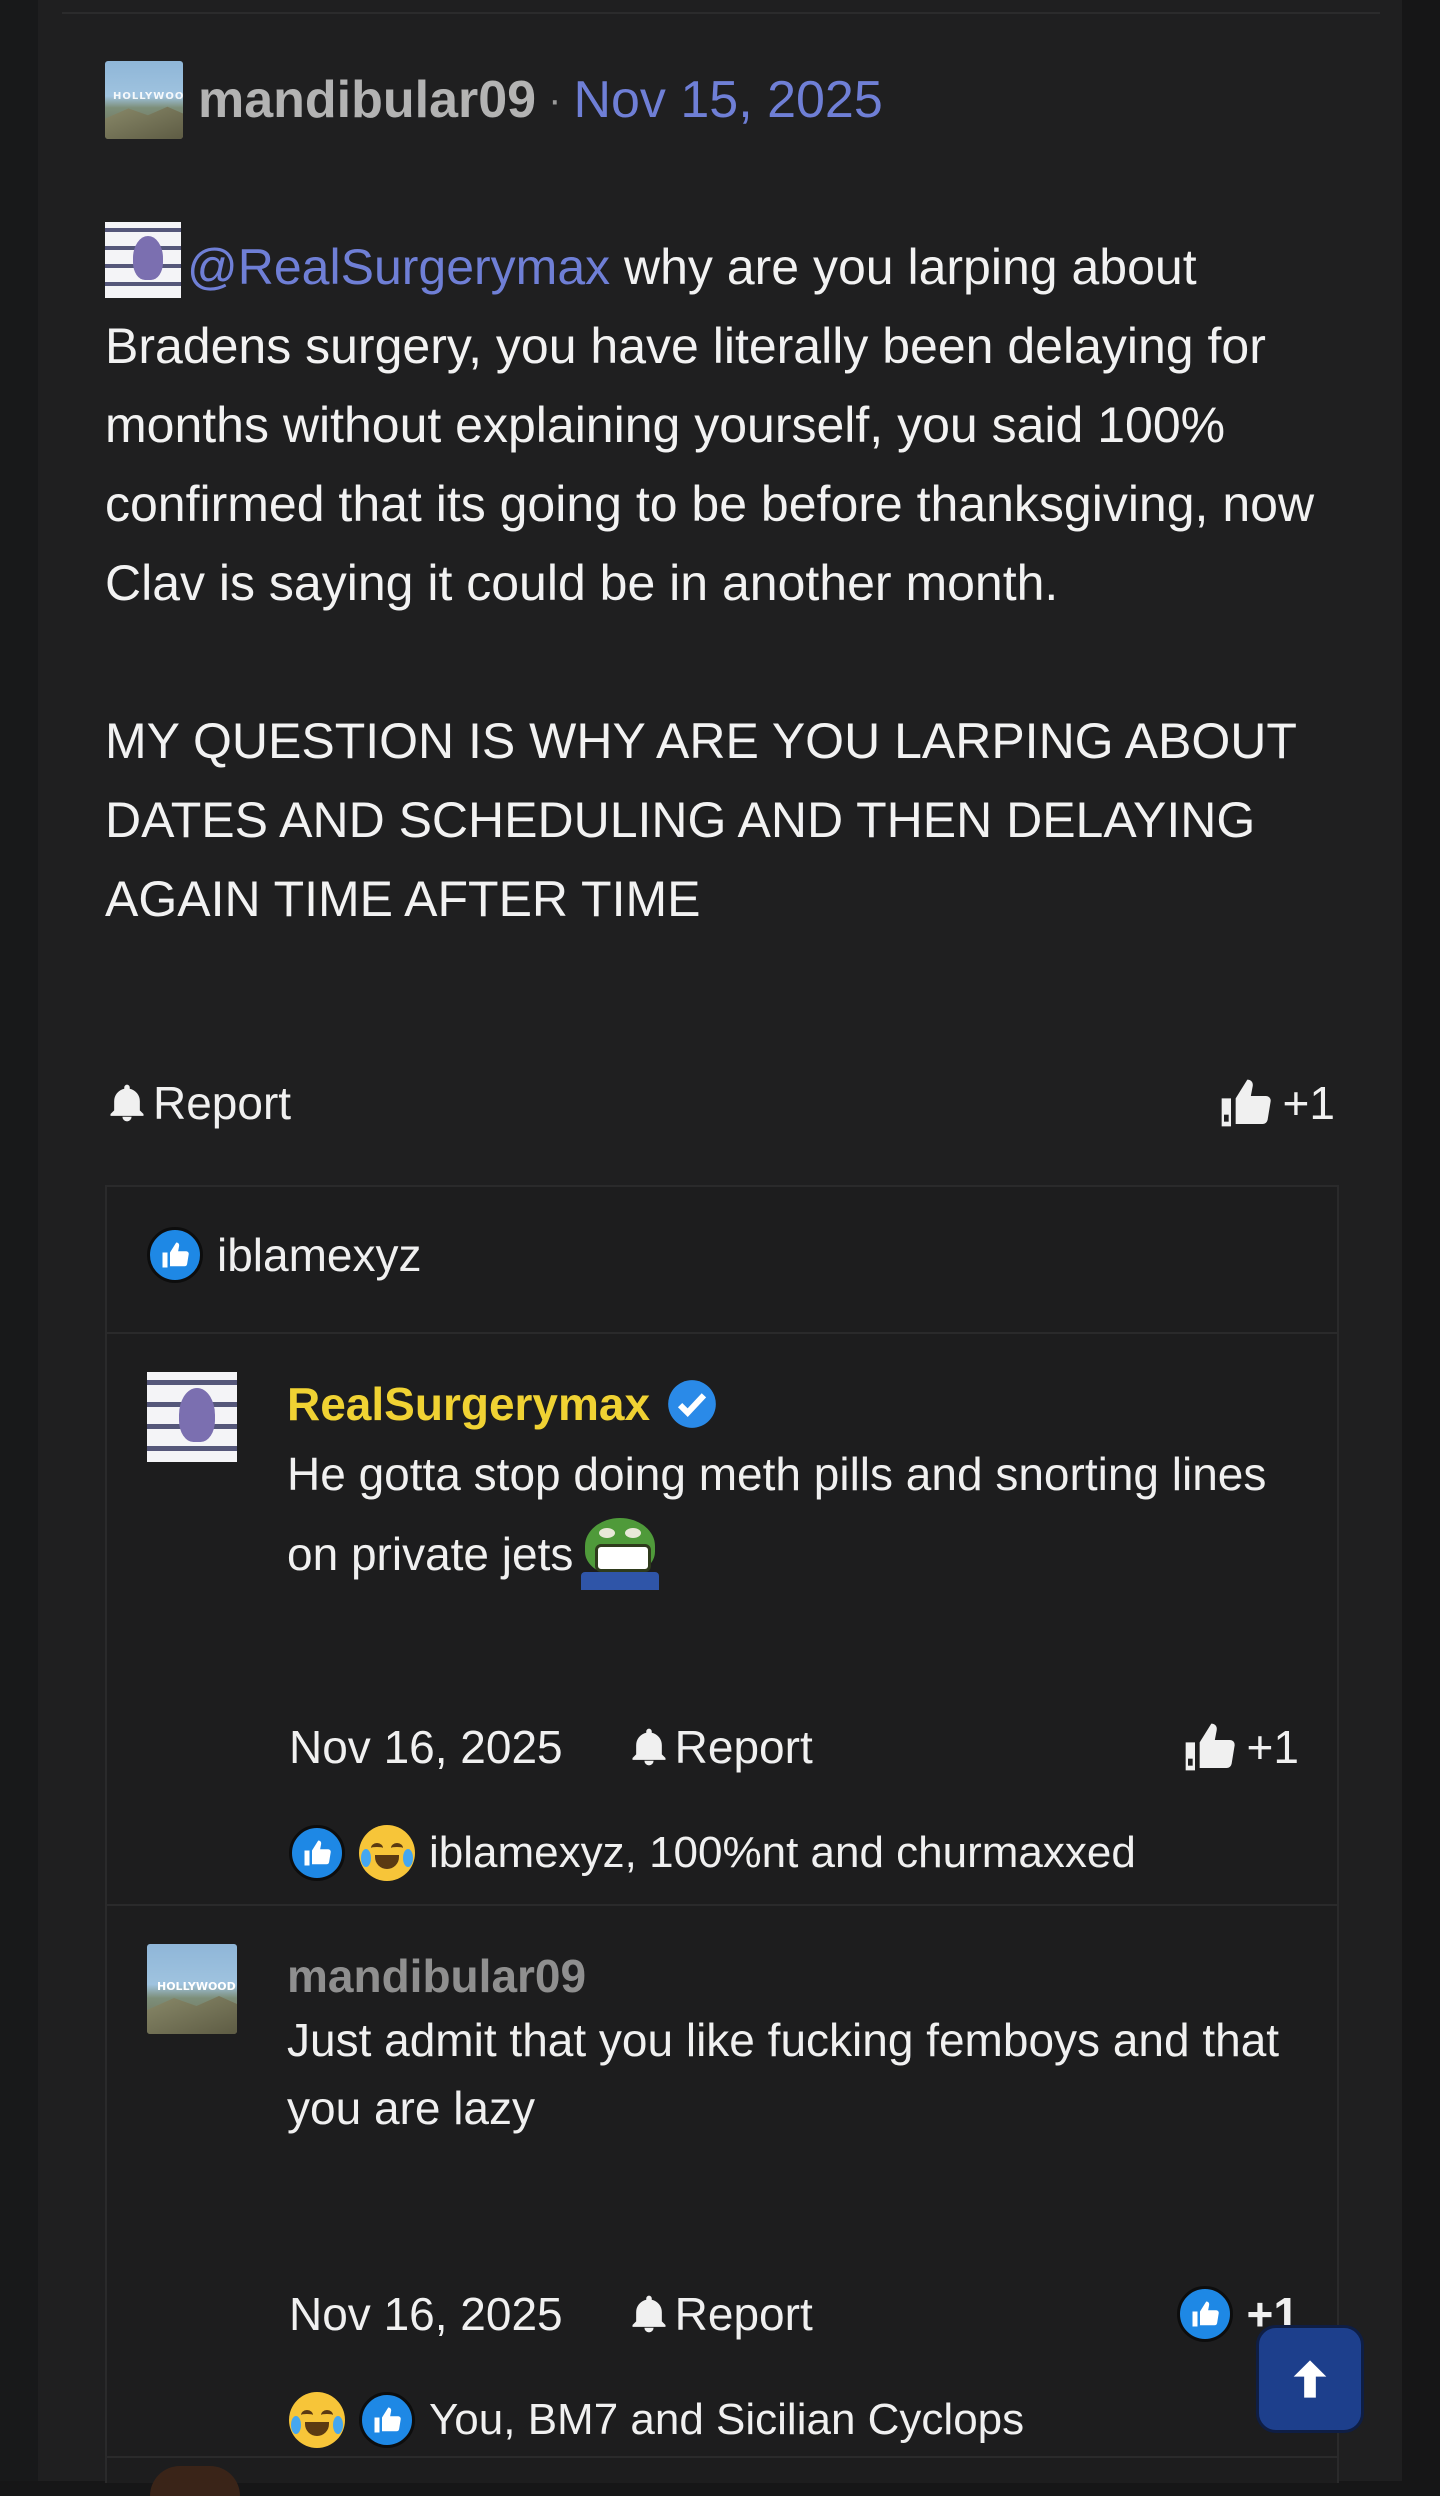 The height and width of the screenshot is (2496, 1440). I want to click on scroll-to-top-button, so click(1310, 2379).